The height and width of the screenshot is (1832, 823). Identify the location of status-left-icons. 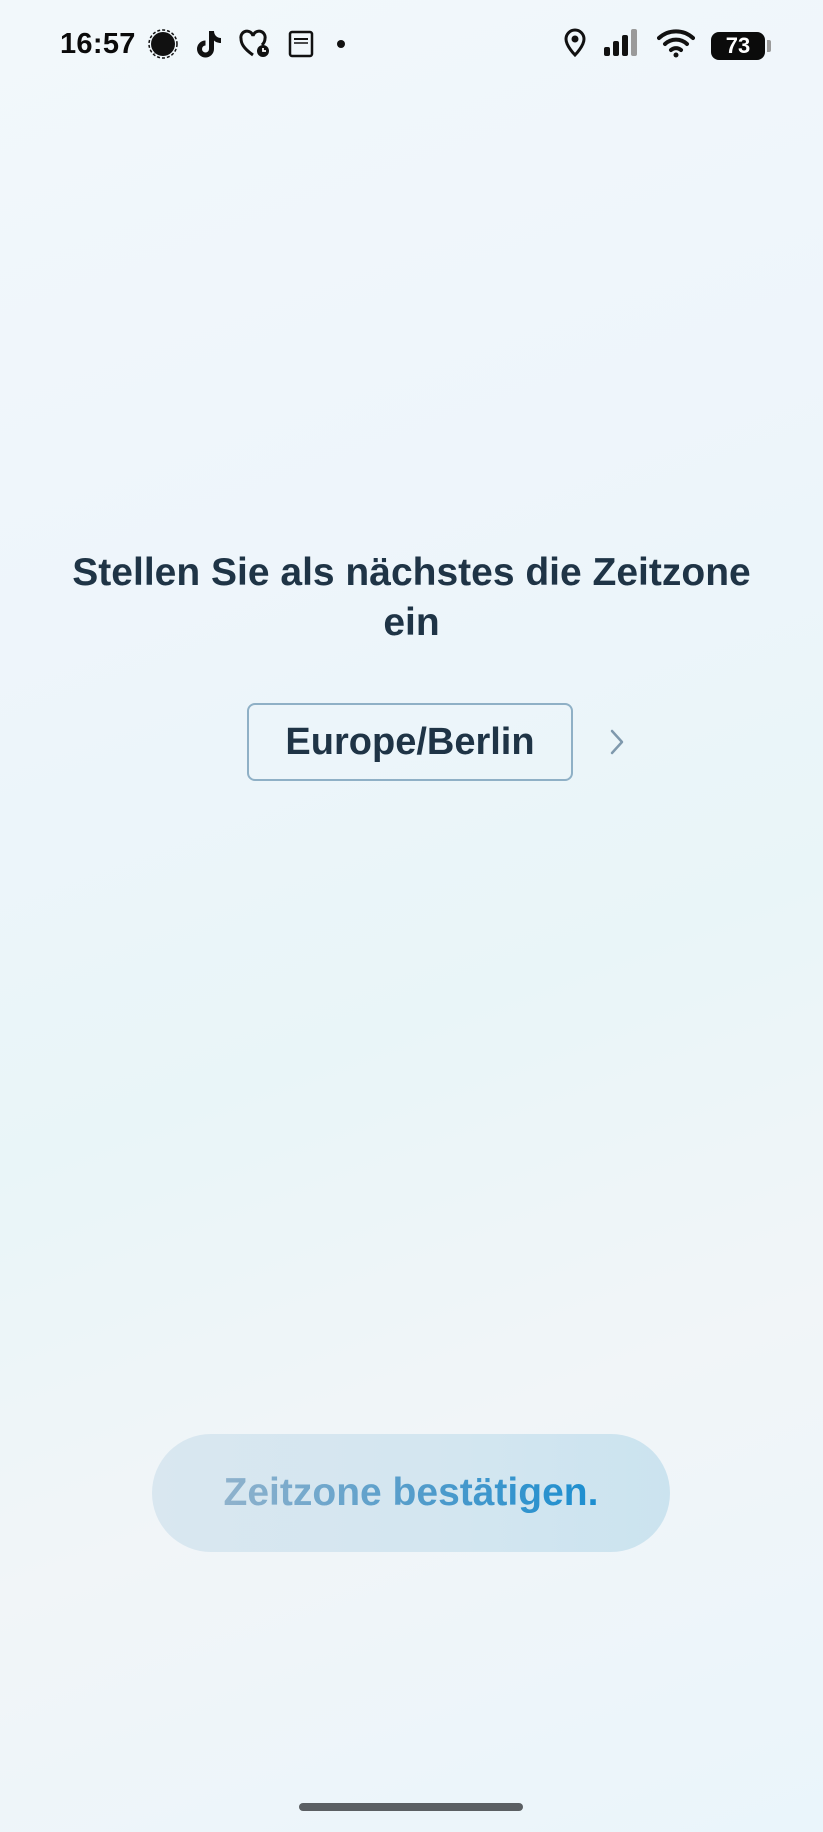
(246, 44).